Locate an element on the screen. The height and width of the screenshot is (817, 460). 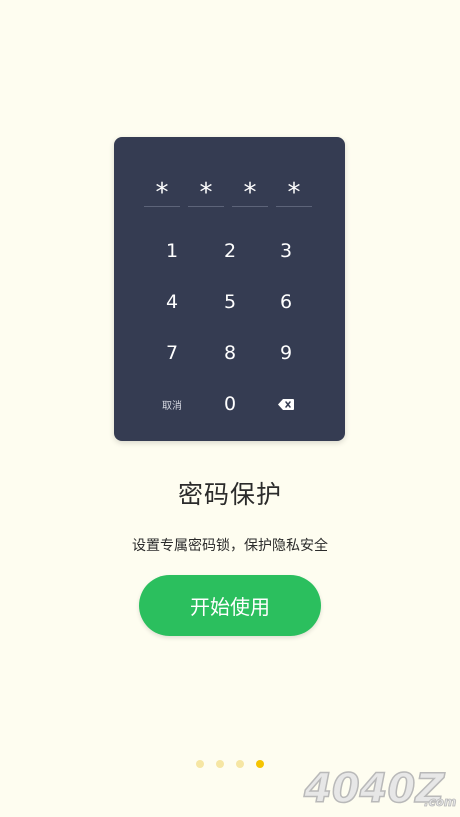
key-0: 0 is located at coordinates (230, 404).